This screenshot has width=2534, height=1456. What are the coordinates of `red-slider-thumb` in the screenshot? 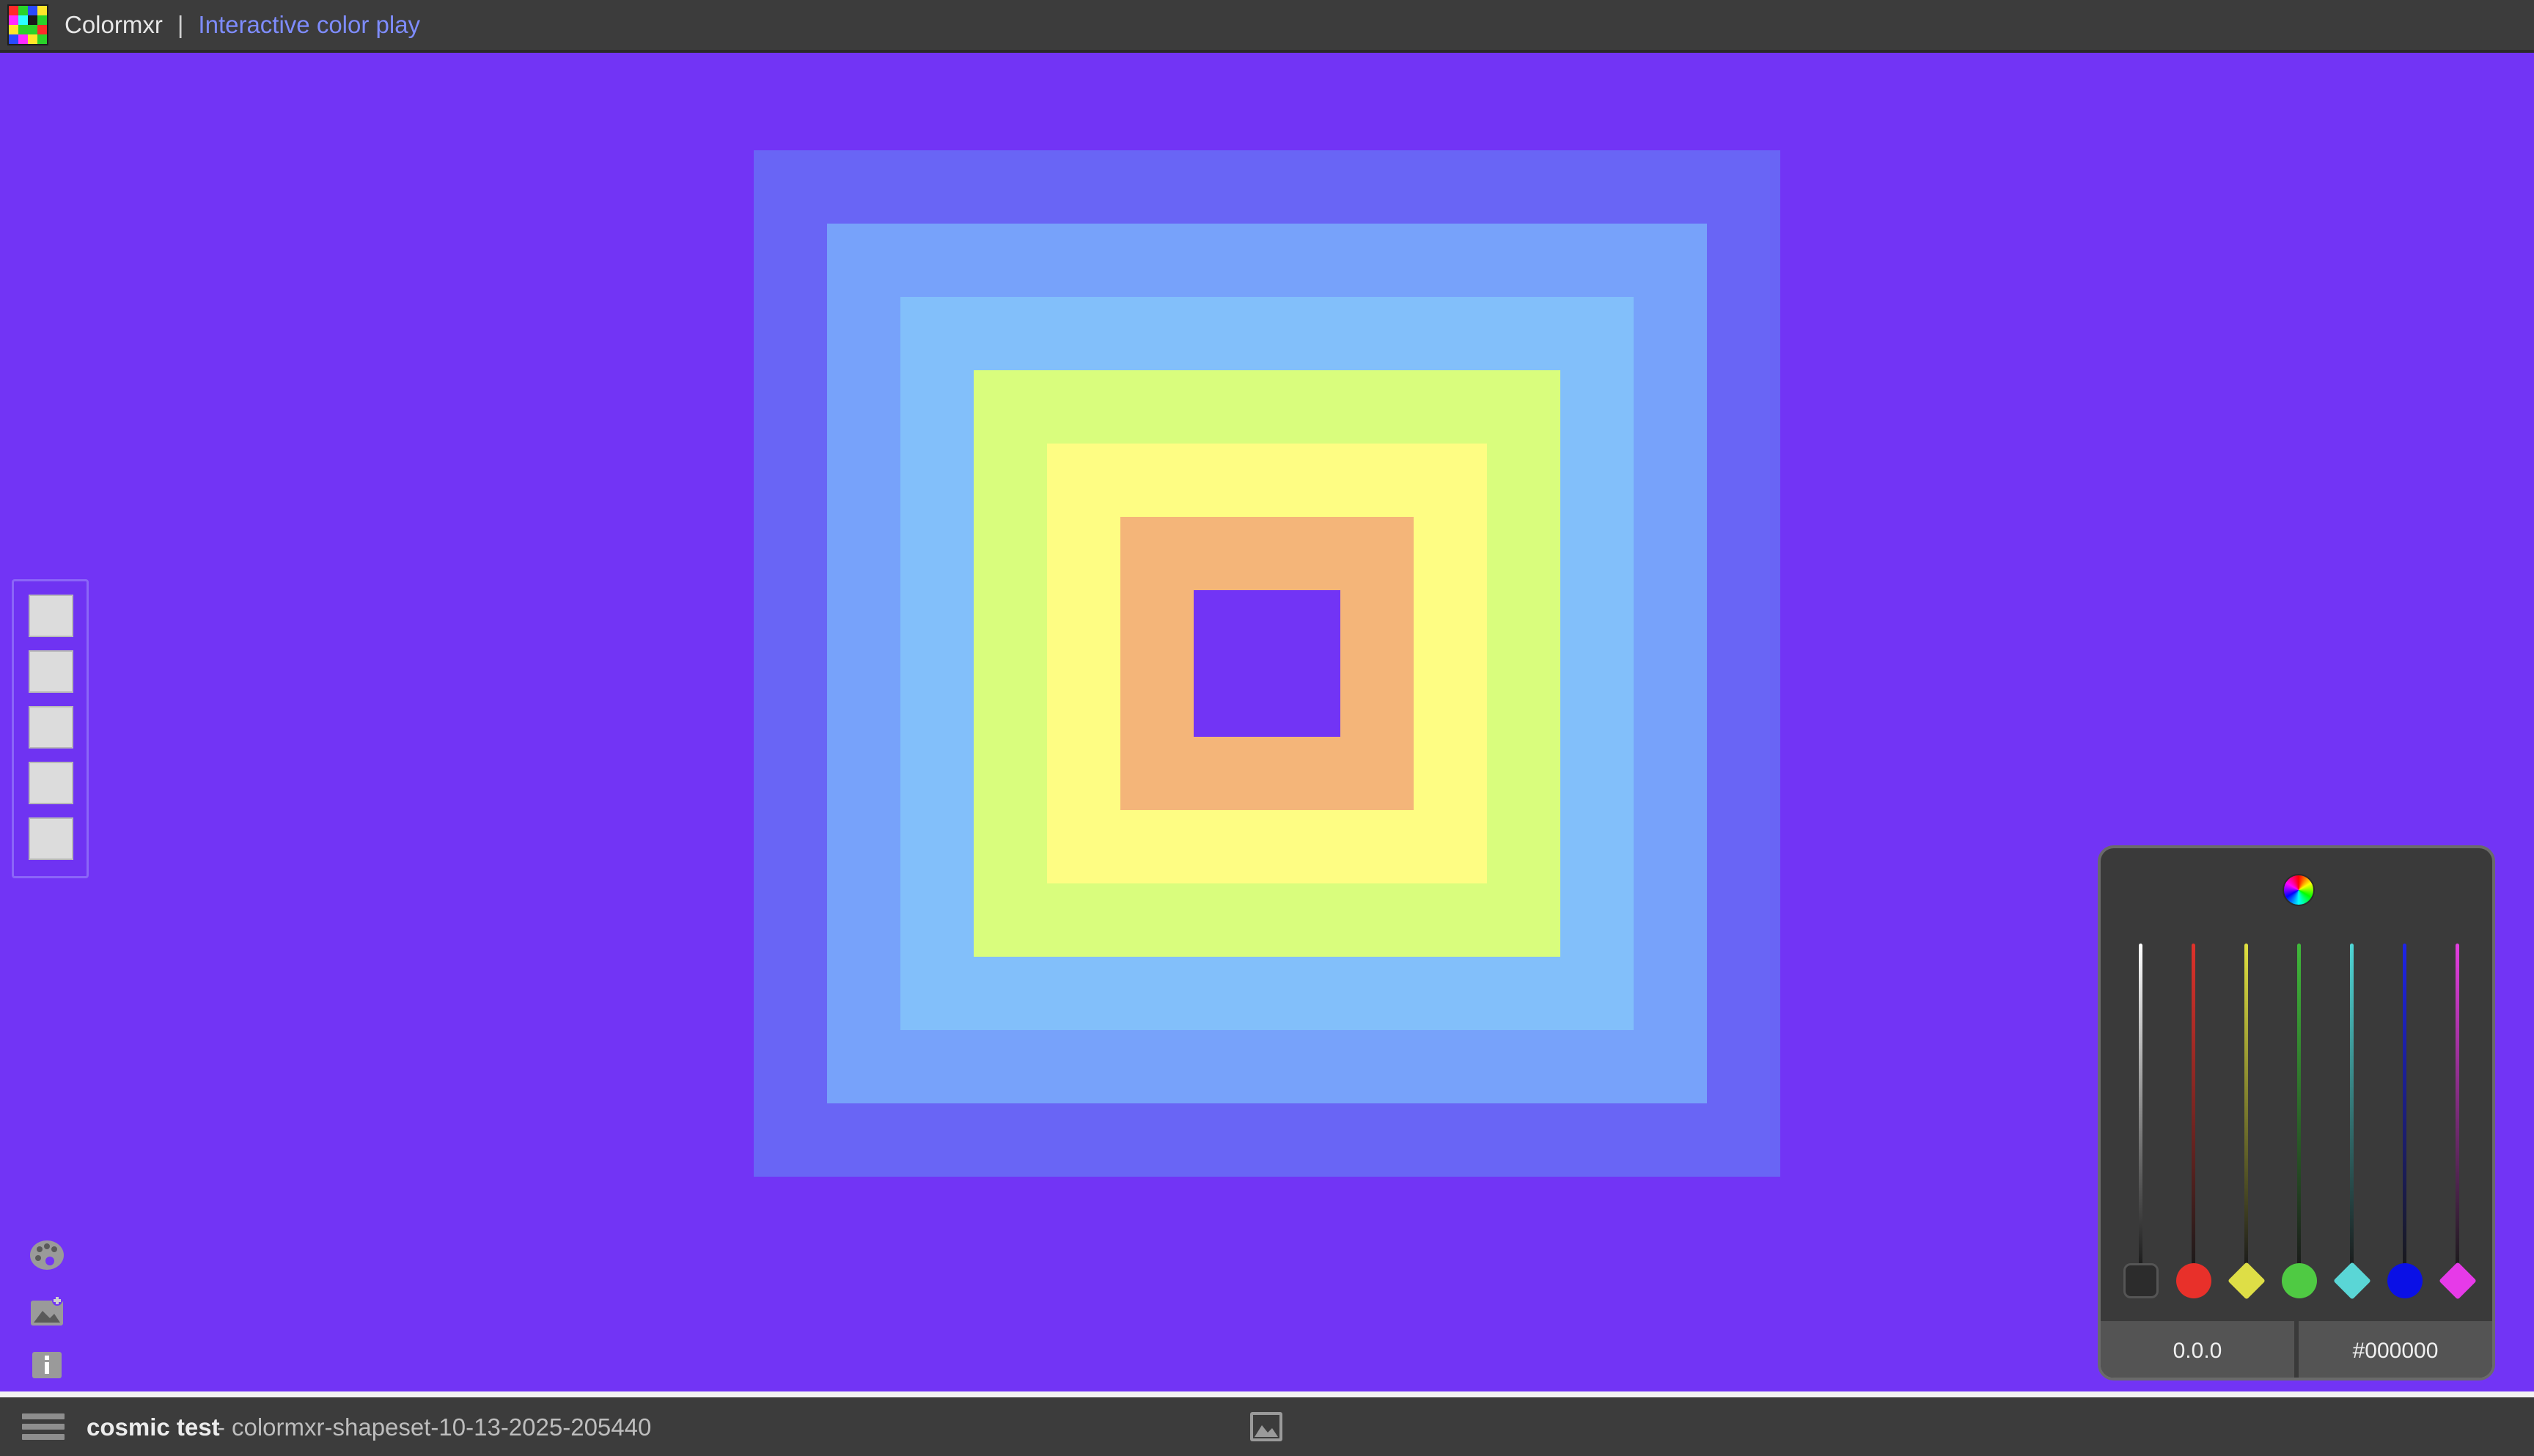 It's located at (2193, 1280).